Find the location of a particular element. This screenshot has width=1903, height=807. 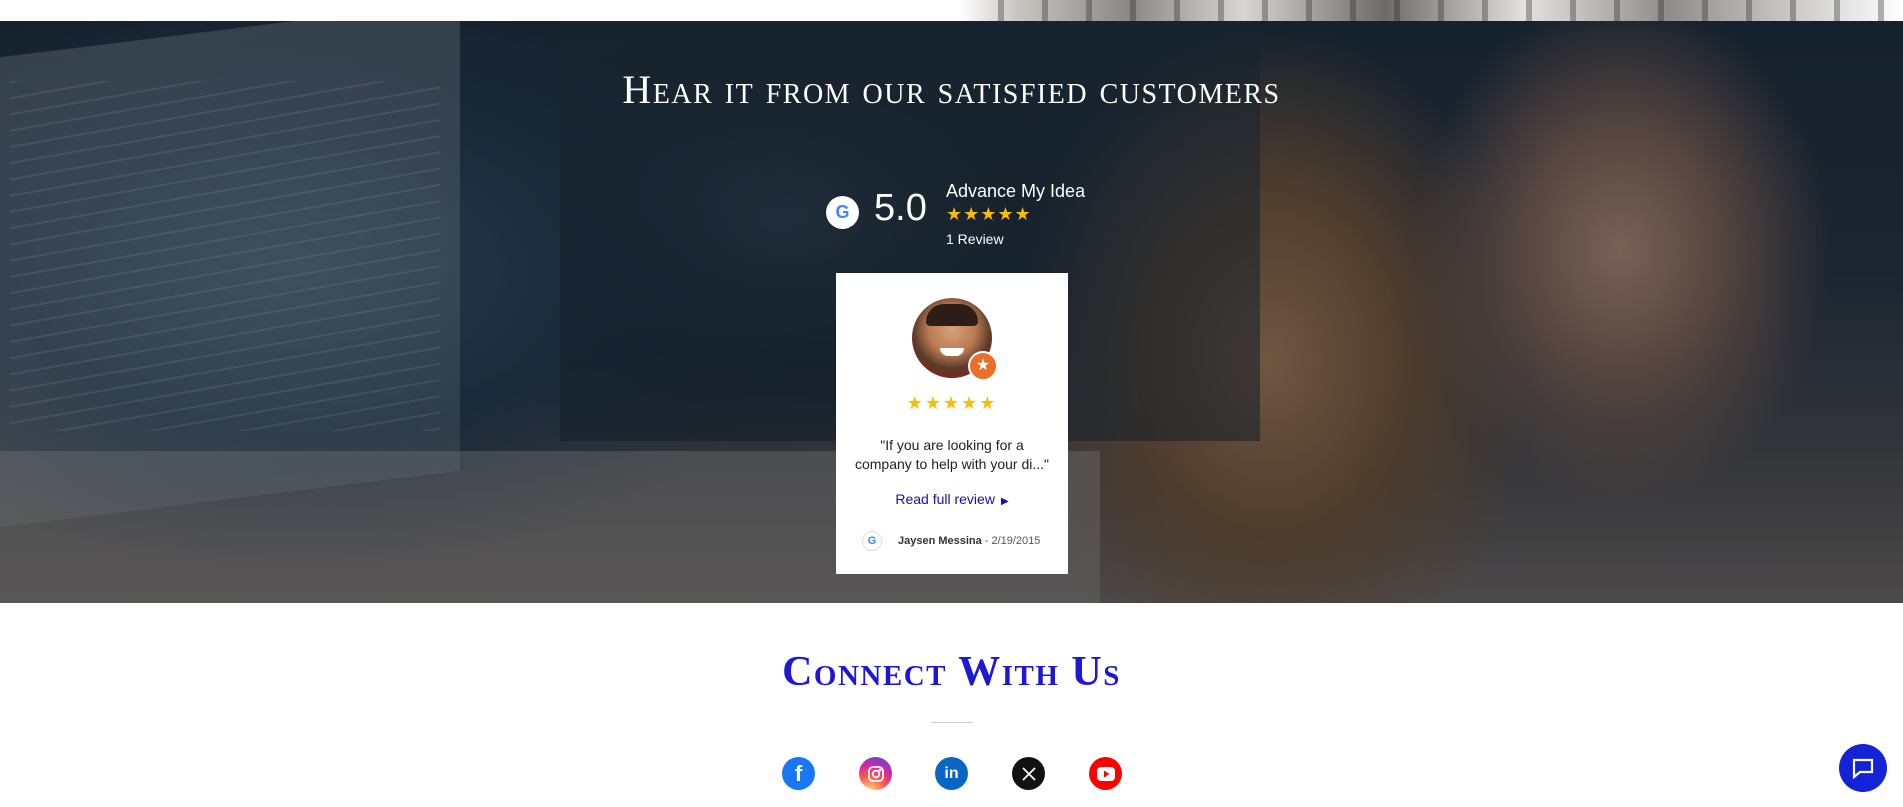

top-strip is located at coordinates (951, 10).